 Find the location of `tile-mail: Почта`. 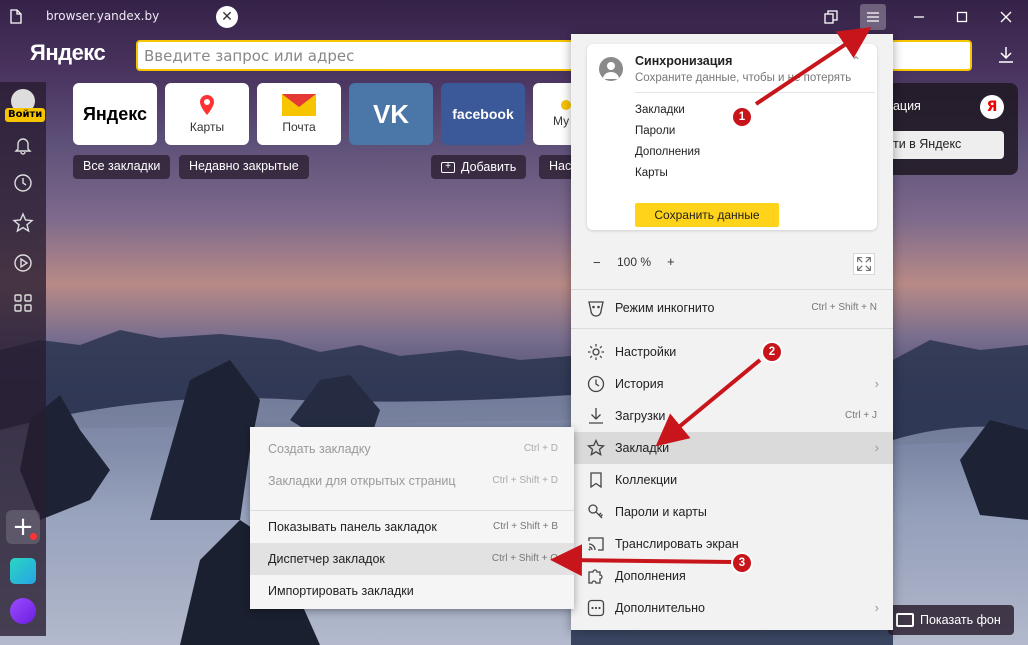

tile-mail: Почта is located at coordinates (299, 114).